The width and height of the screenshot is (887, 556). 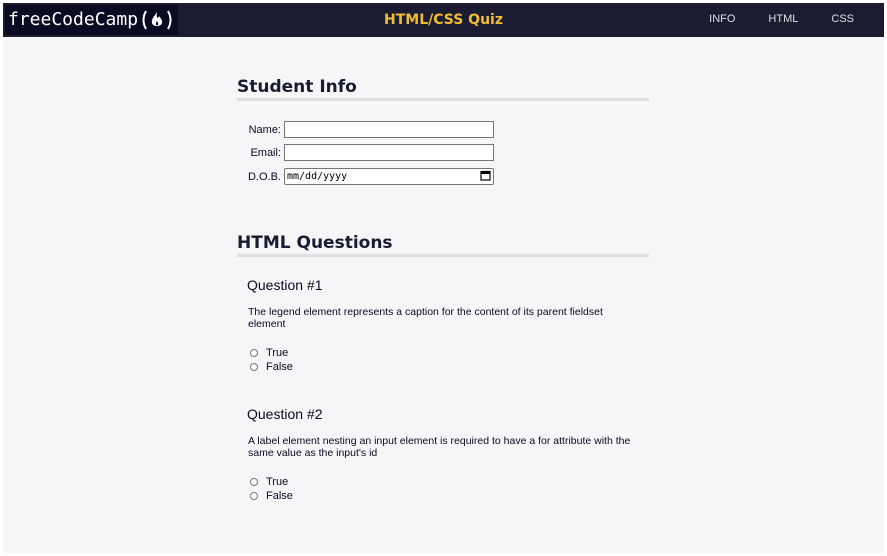 What do you see at coordinates (389, 129) in the screenshot?
I see `name-input` at bounding box center [389, 129].